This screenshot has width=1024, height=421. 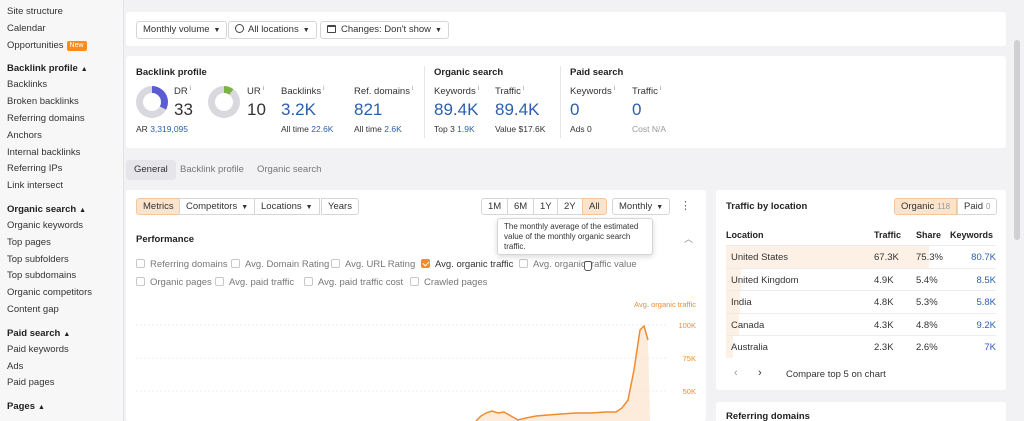 I want to click on range-6m-button: 6M, so click(x=521, y=206).